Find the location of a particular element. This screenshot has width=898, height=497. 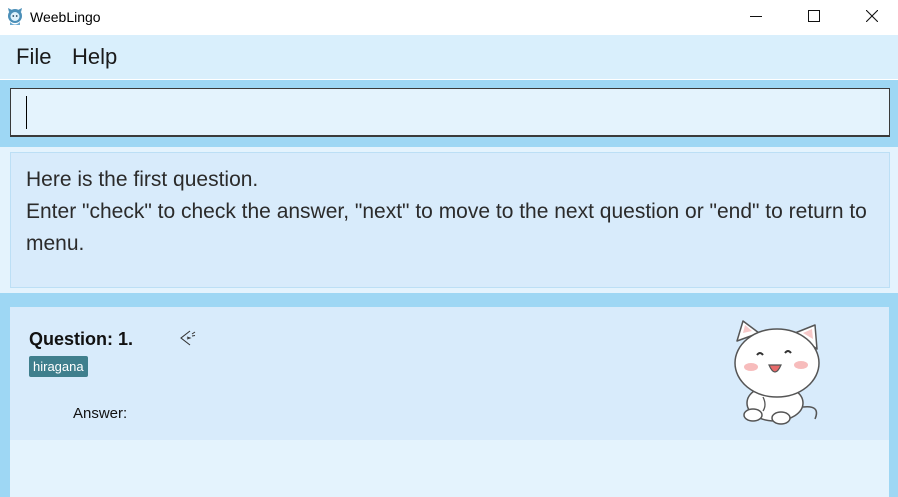

command-input is located at coordinates (450, 112).